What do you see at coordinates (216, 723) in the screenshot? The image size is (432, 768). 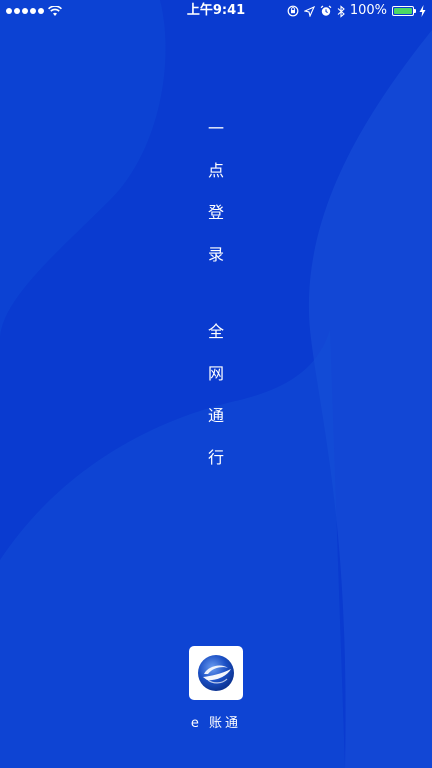 I see `app-name: e 账通` at bounding box center [216, 723].